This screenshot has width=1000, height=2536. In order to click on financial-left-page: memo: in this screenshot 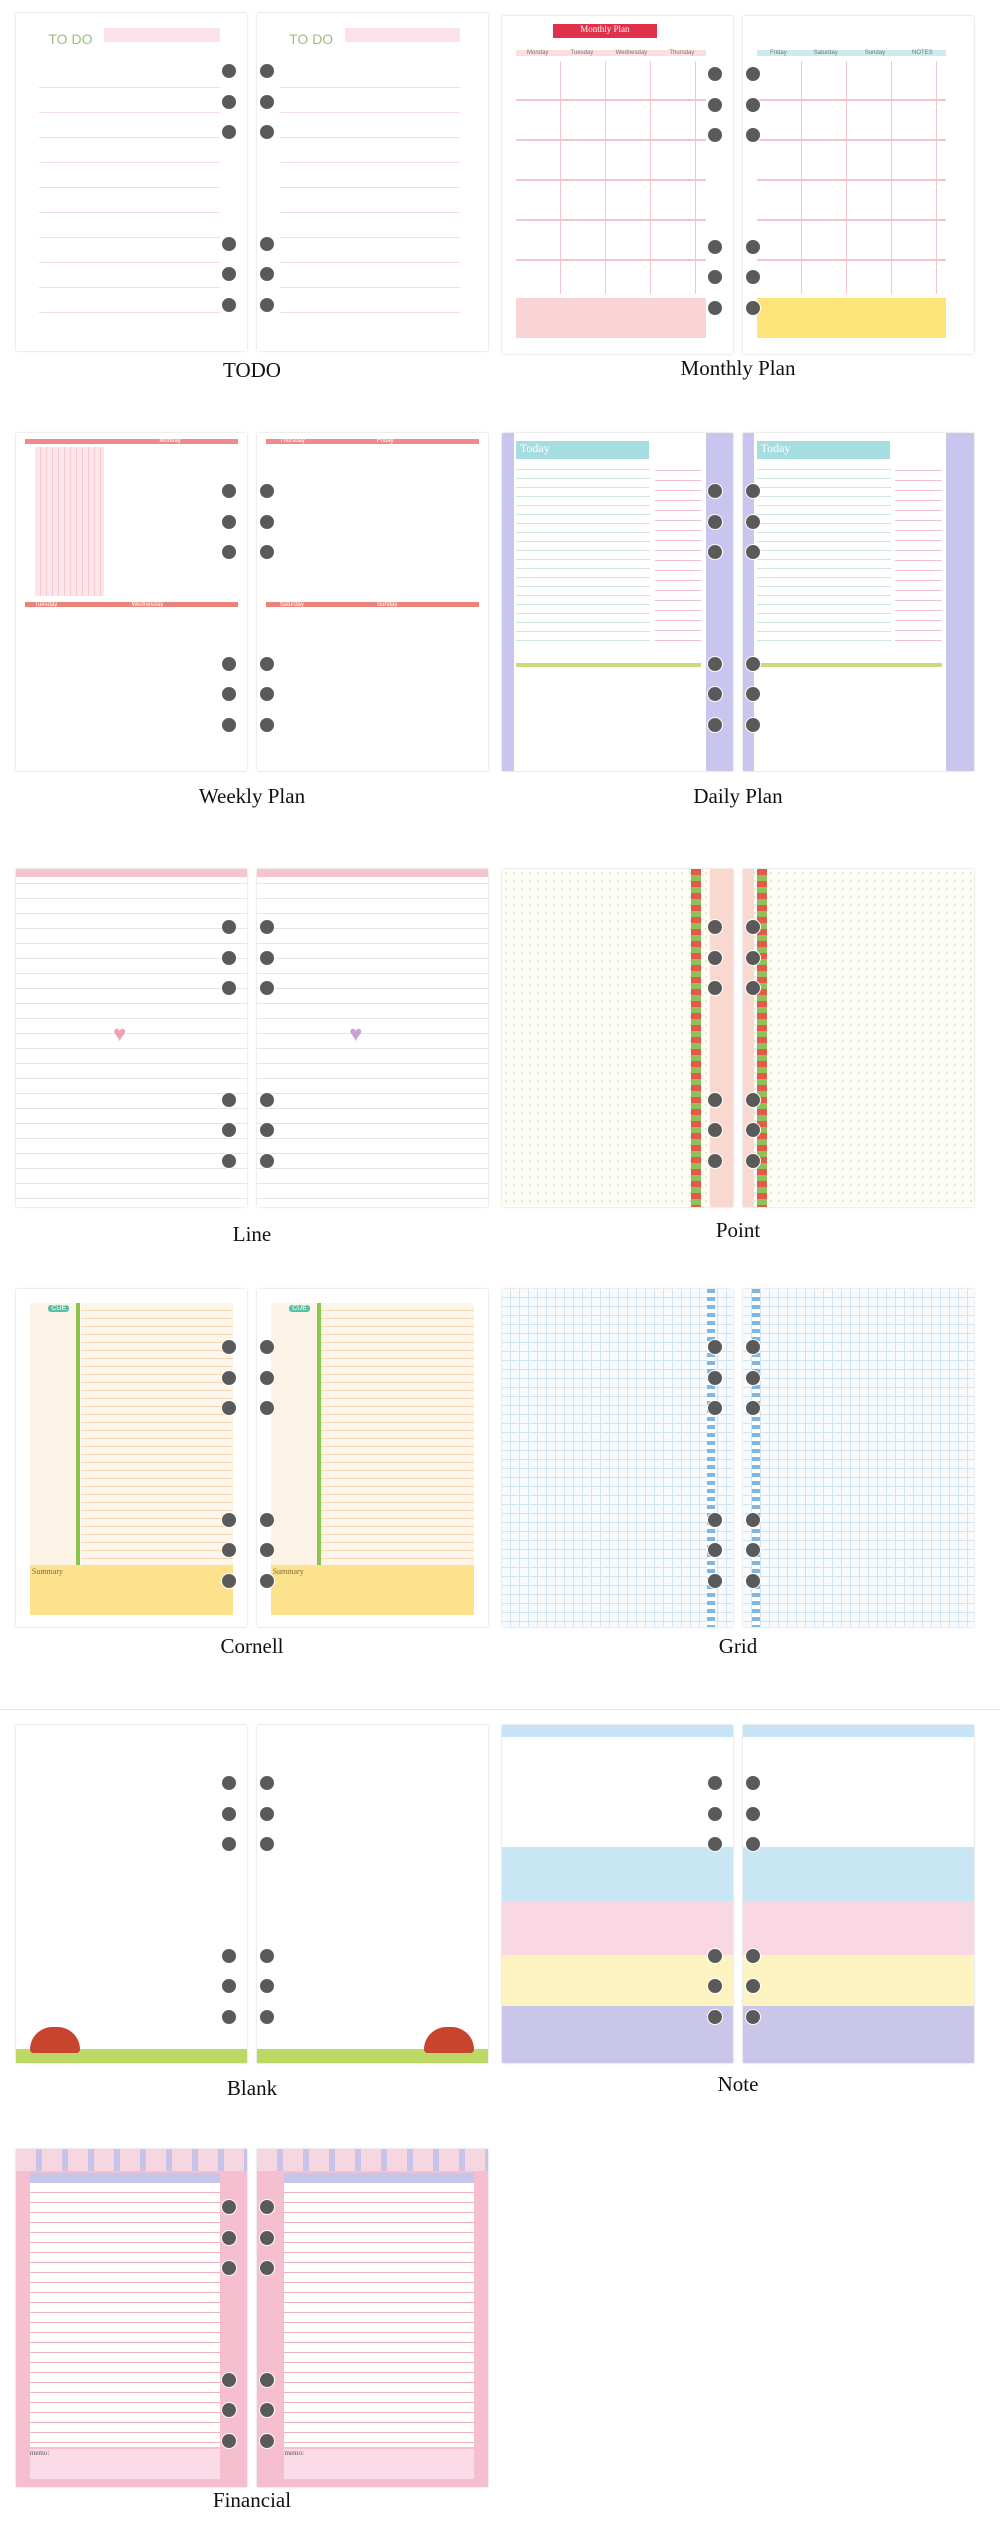, I will do `click(132, 2318)`.